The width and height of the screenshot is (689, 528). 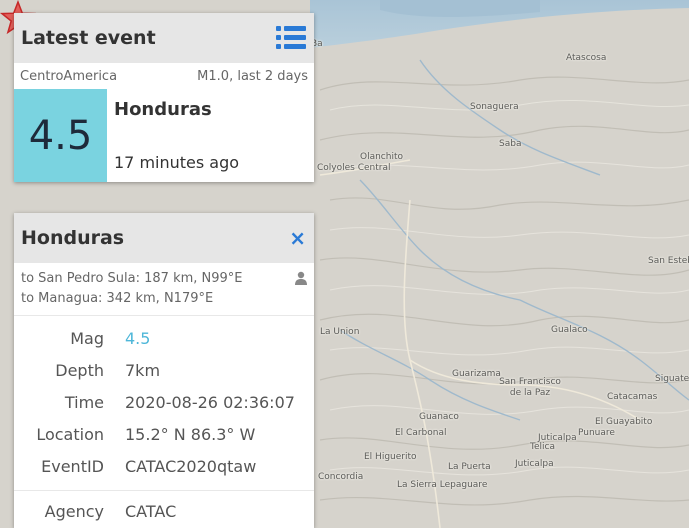 I want to click on latest-event-info: Honduras 17 minutes ago, so click(x=210, y=135).